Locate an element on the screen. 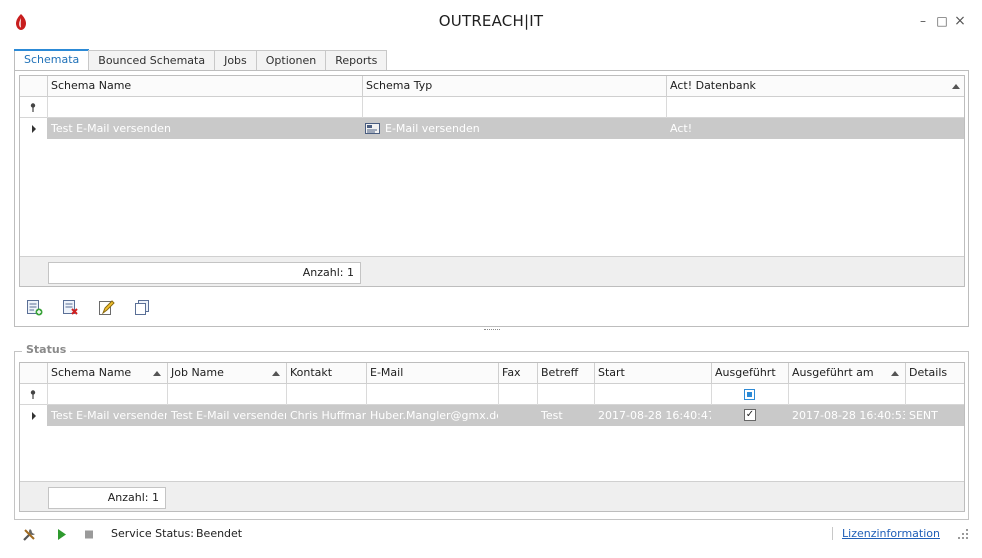  play-icon is located at coordinates (61, 534).